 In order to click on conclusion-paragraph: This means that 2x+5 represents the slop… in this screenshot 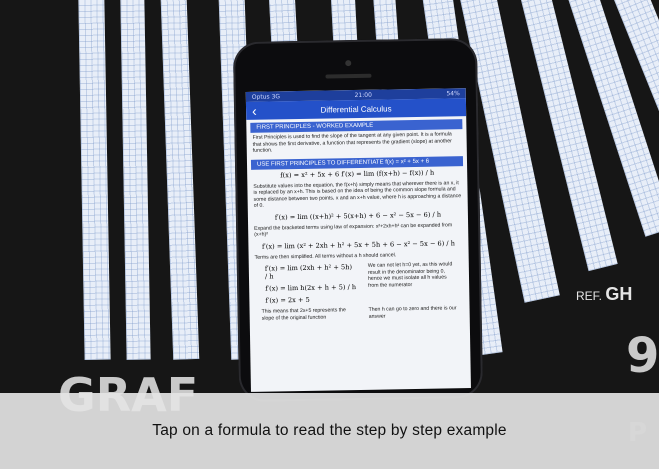, I will do `click(303, 314)`.